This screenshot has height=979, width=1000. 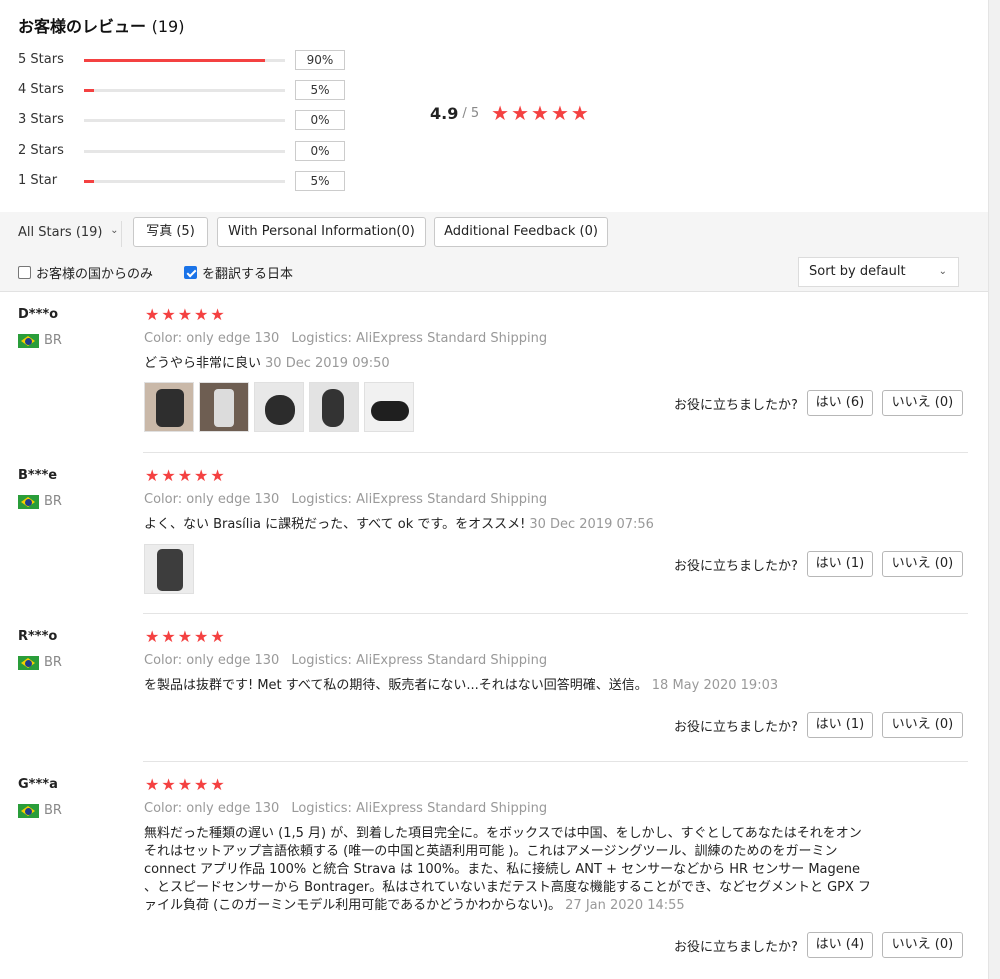 I want to click on review-date: 18 May 2020 19:03, so click(x=715, y=685).